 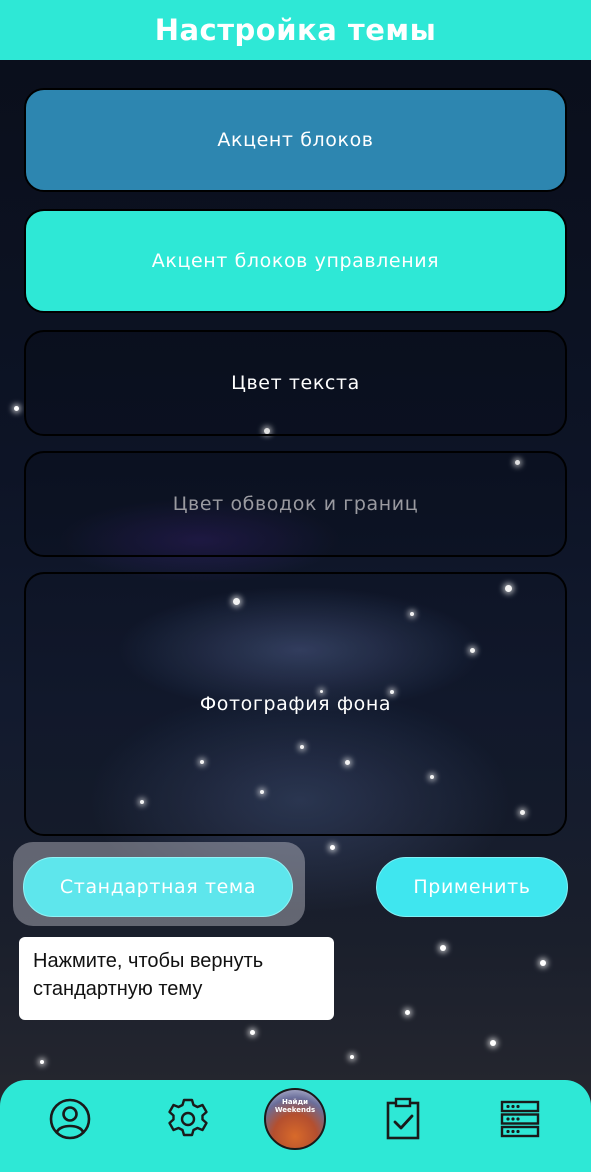 I want to click on background-photo-label: Фотография фона, so click(x=295, y=704).